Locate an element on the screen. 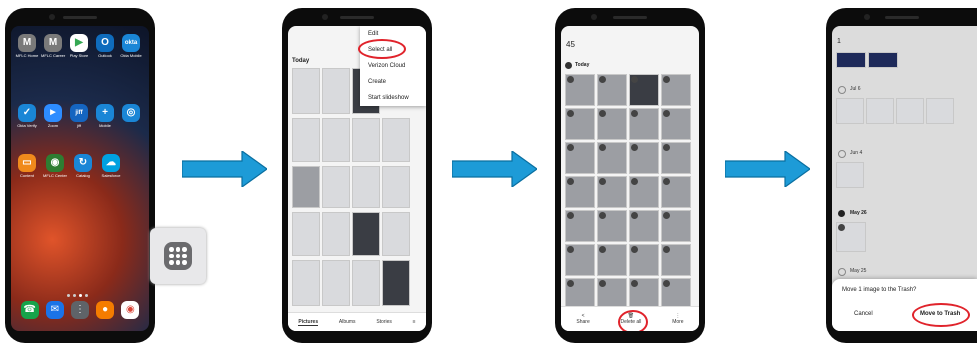 Image resolution: width=977 pixels, height=346 pixels. menu-item-verizon-cloud: Verizon Cloud is located at coordinates (393, 66).